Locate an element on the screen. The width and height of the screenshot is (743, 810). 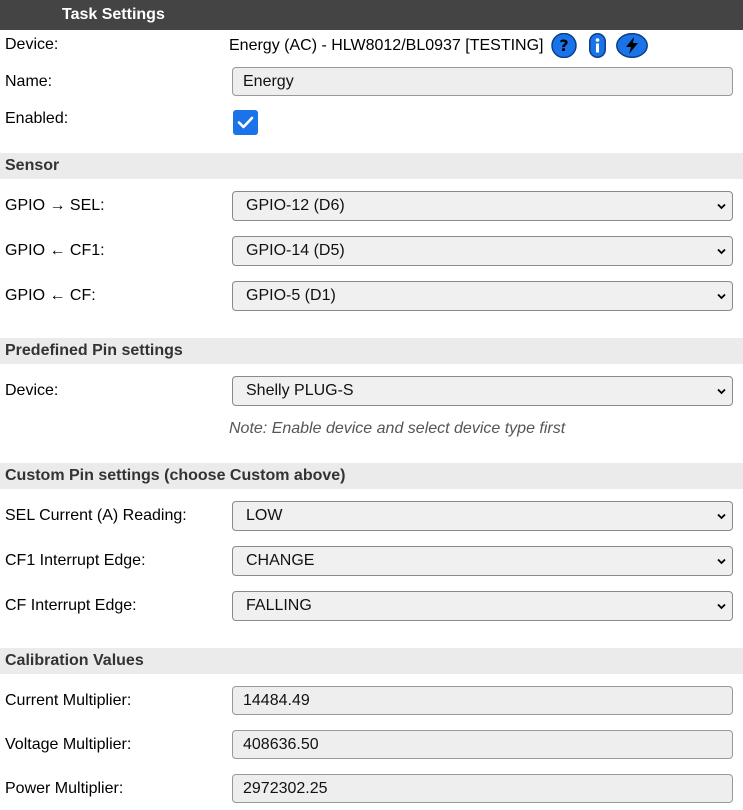
voltage-multiplier-label: Voltage Multiplier: is located at coordinates (68, 744).